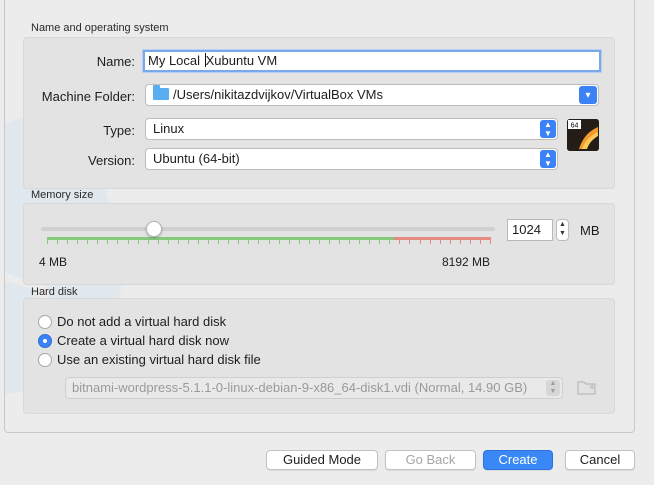  What do you see at coordinates (88, 96) in the screenshot?
I see `machine-folder-label: Machine Folder:` at bounding box center [88, 96].